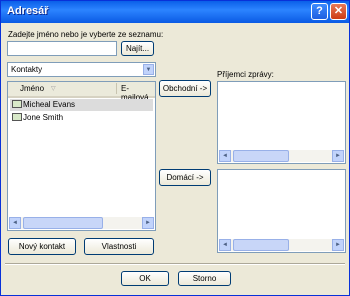  I want to click on contact-name: Micheal Evans, so click(49, 104).